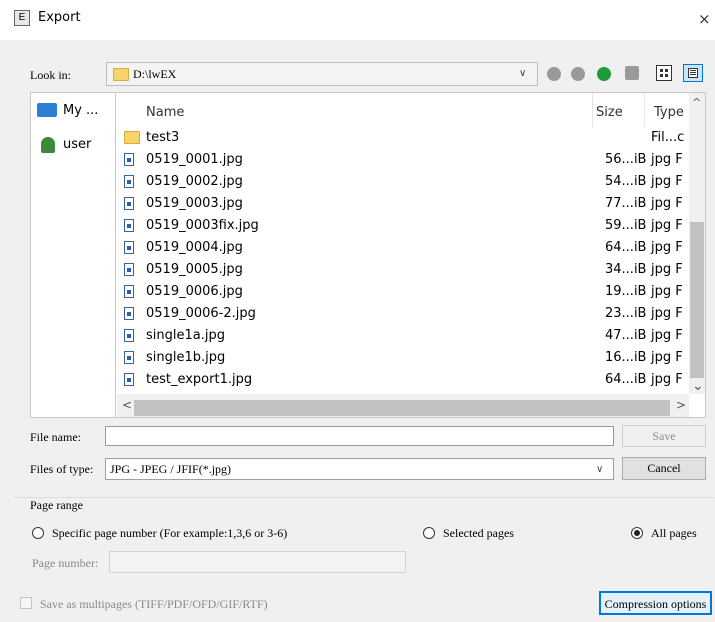 Image resolution: width=715 pixels, height=622 pixels. What do you see at coordinates (199, 379) in the screenshot?
I see `file-name: test_export1.jpg` at bounding box center [199, 379].